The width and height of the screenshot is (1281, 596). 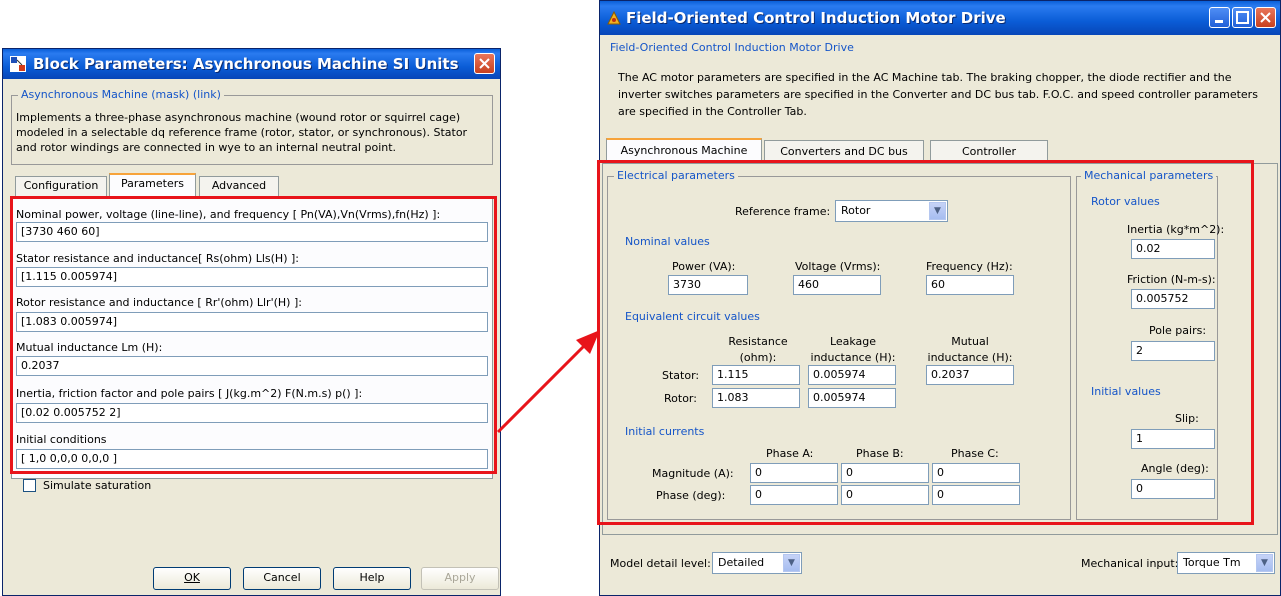 I want to click on minimize-icon, so click(x=1219, y=21).